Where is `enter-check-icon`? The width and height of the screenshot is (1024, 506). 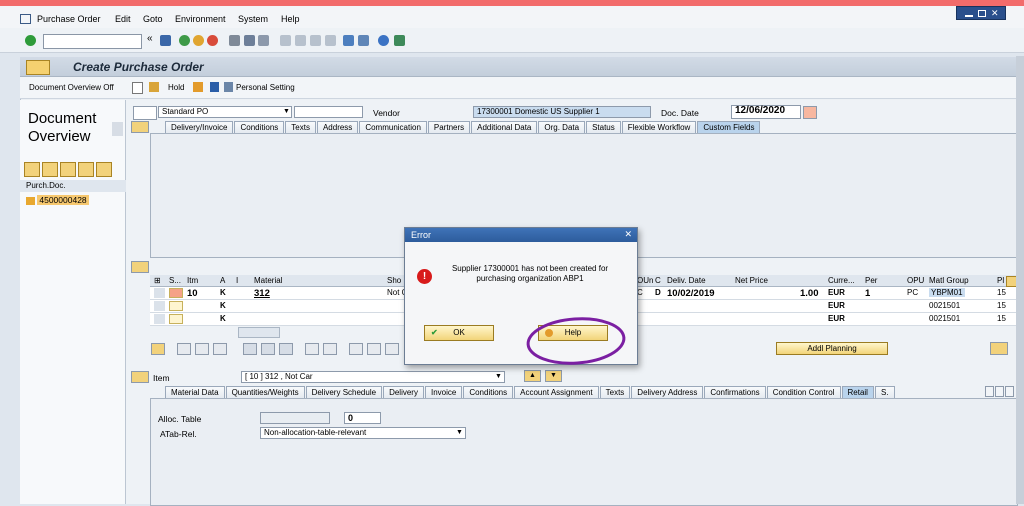 enter-check-icon is located at coordinates (30, 40).